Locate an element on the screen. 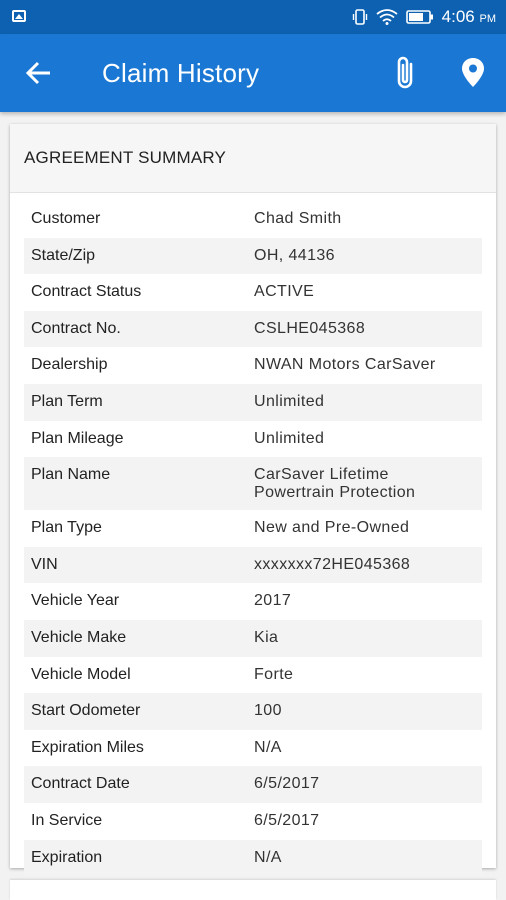 The width and height of the screenshot is (506, 900). row-label: Expiration is located at coordinates (67, 857).